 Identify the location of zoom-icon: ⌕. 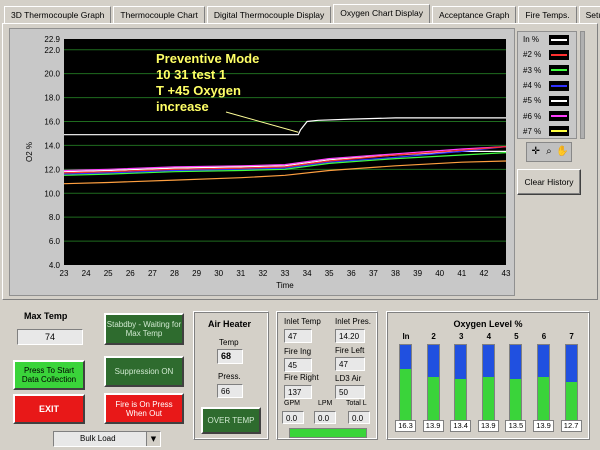
(549, 152).